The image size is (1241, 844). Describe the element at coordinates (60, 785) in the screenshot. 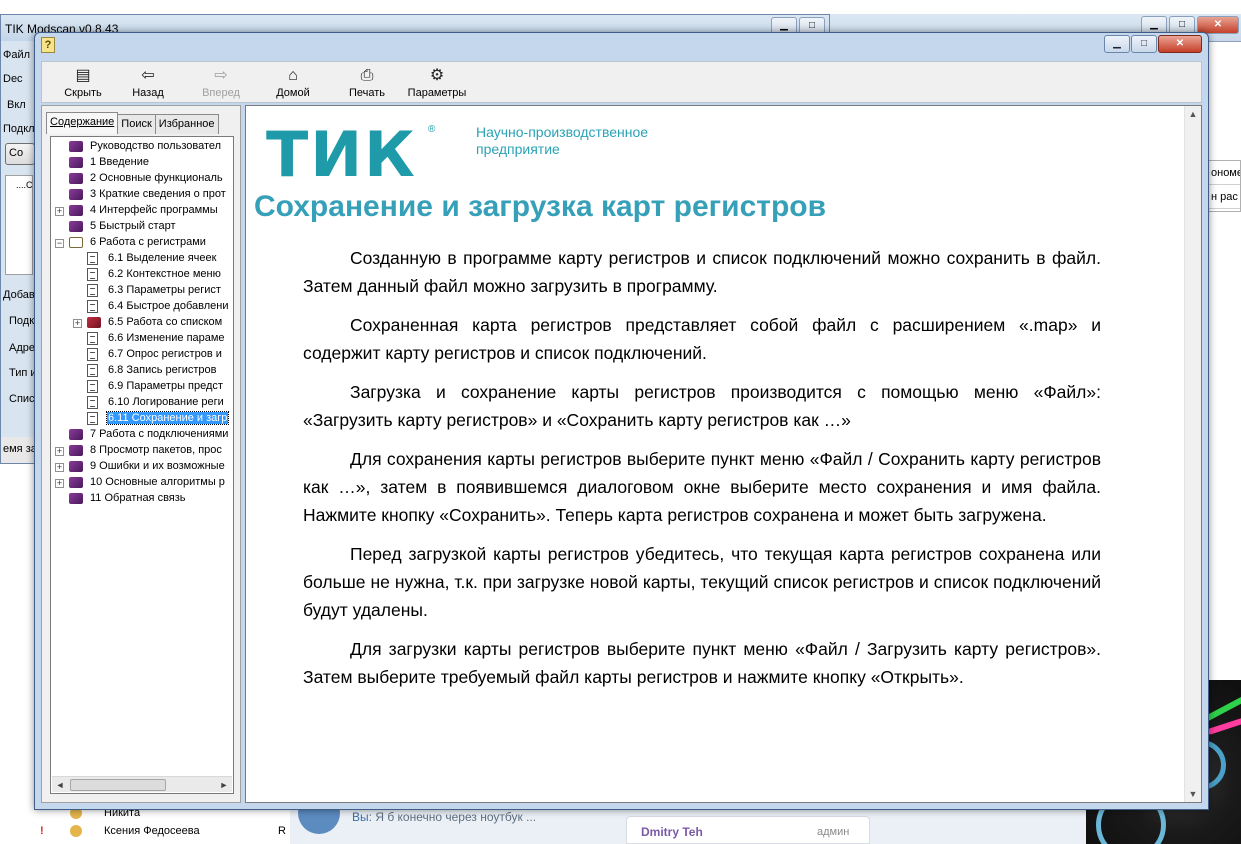

I see `scroll-left-icon: ◄` at that location.